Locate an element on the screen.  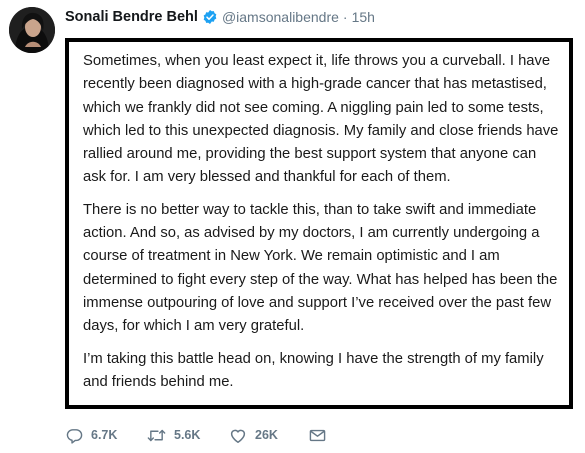
reply-icon is located at coordinates (74, 435).